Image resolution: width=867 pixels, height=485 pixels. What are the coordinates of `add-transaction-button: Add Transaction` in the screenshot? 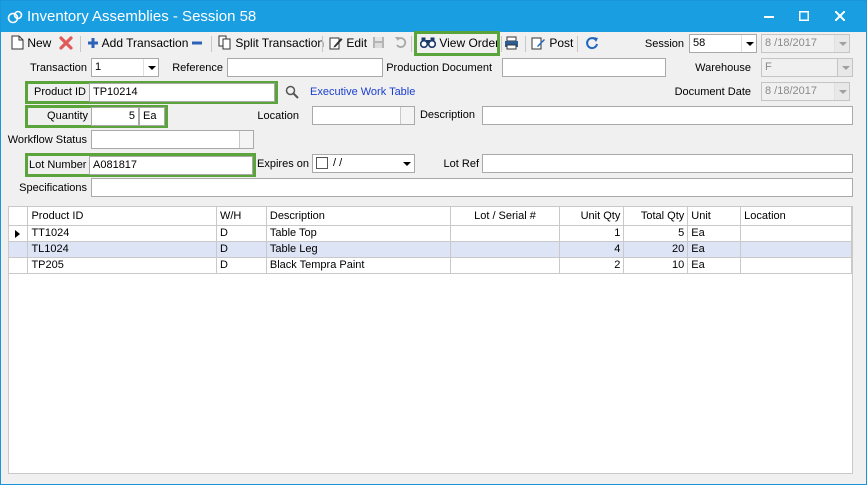 It's located at (137, 43).